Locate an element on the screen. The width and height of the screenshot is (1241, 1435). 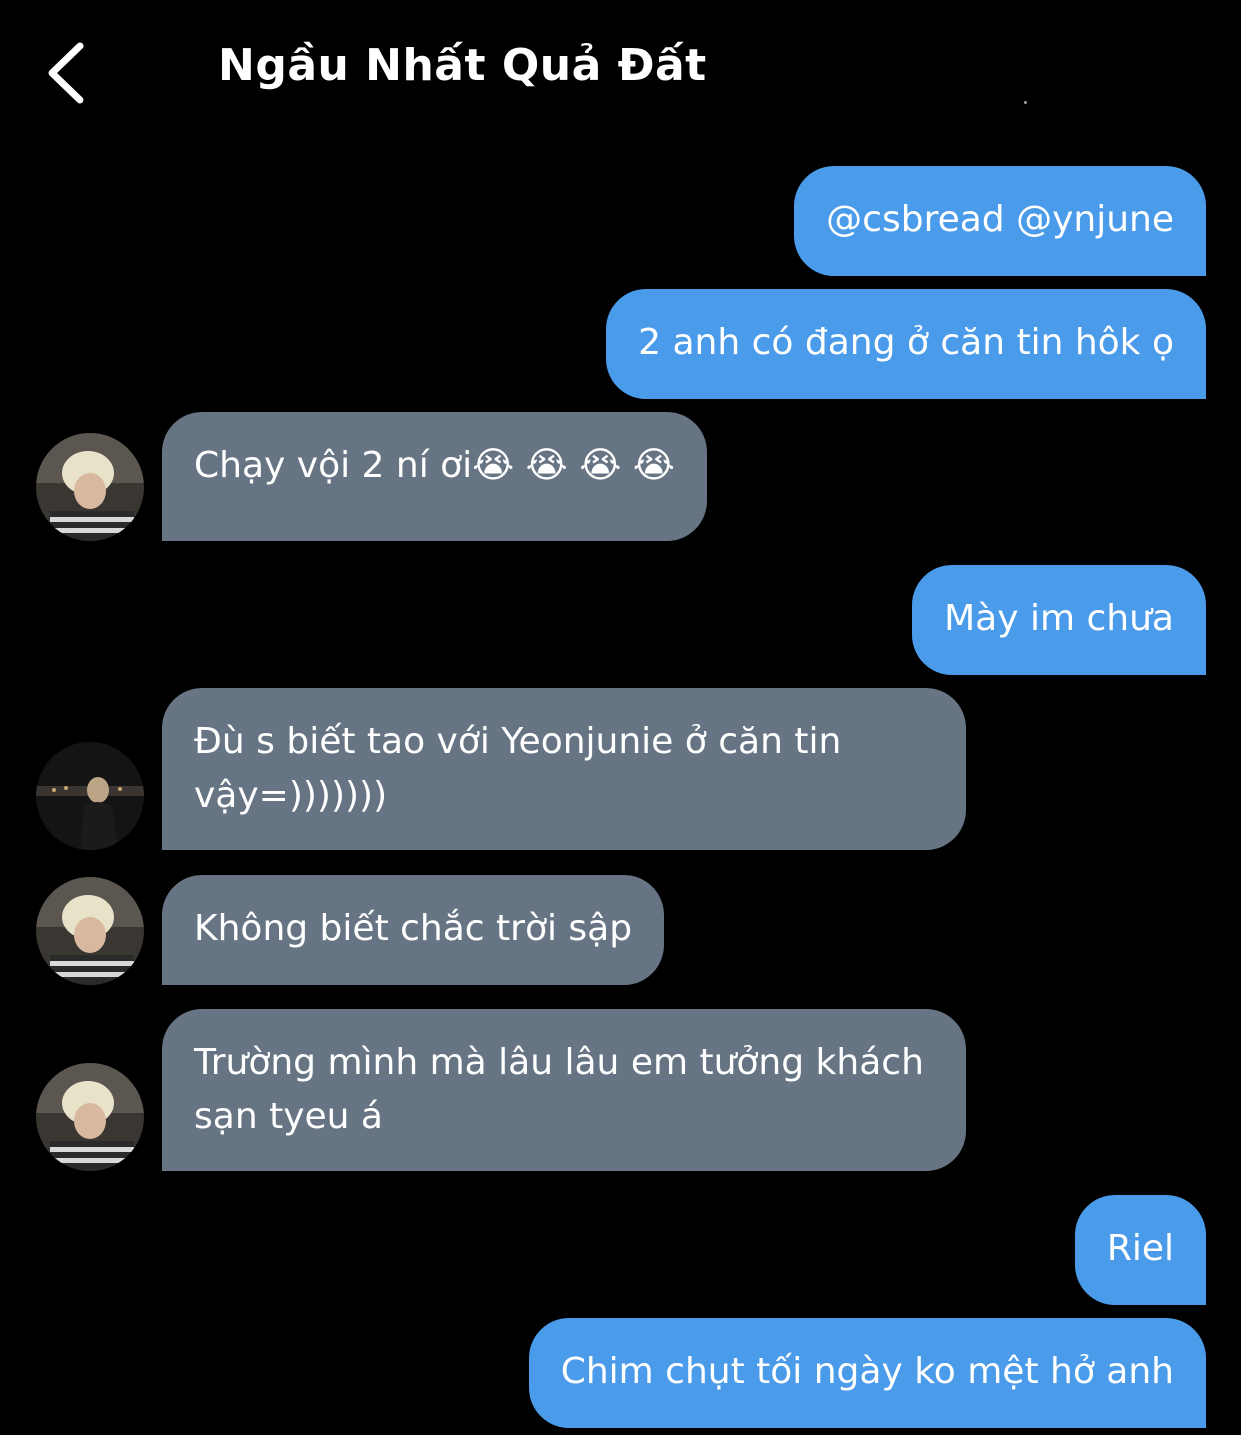
message-text: Không biết chắc trời sập is located at coordinates (413, 928).